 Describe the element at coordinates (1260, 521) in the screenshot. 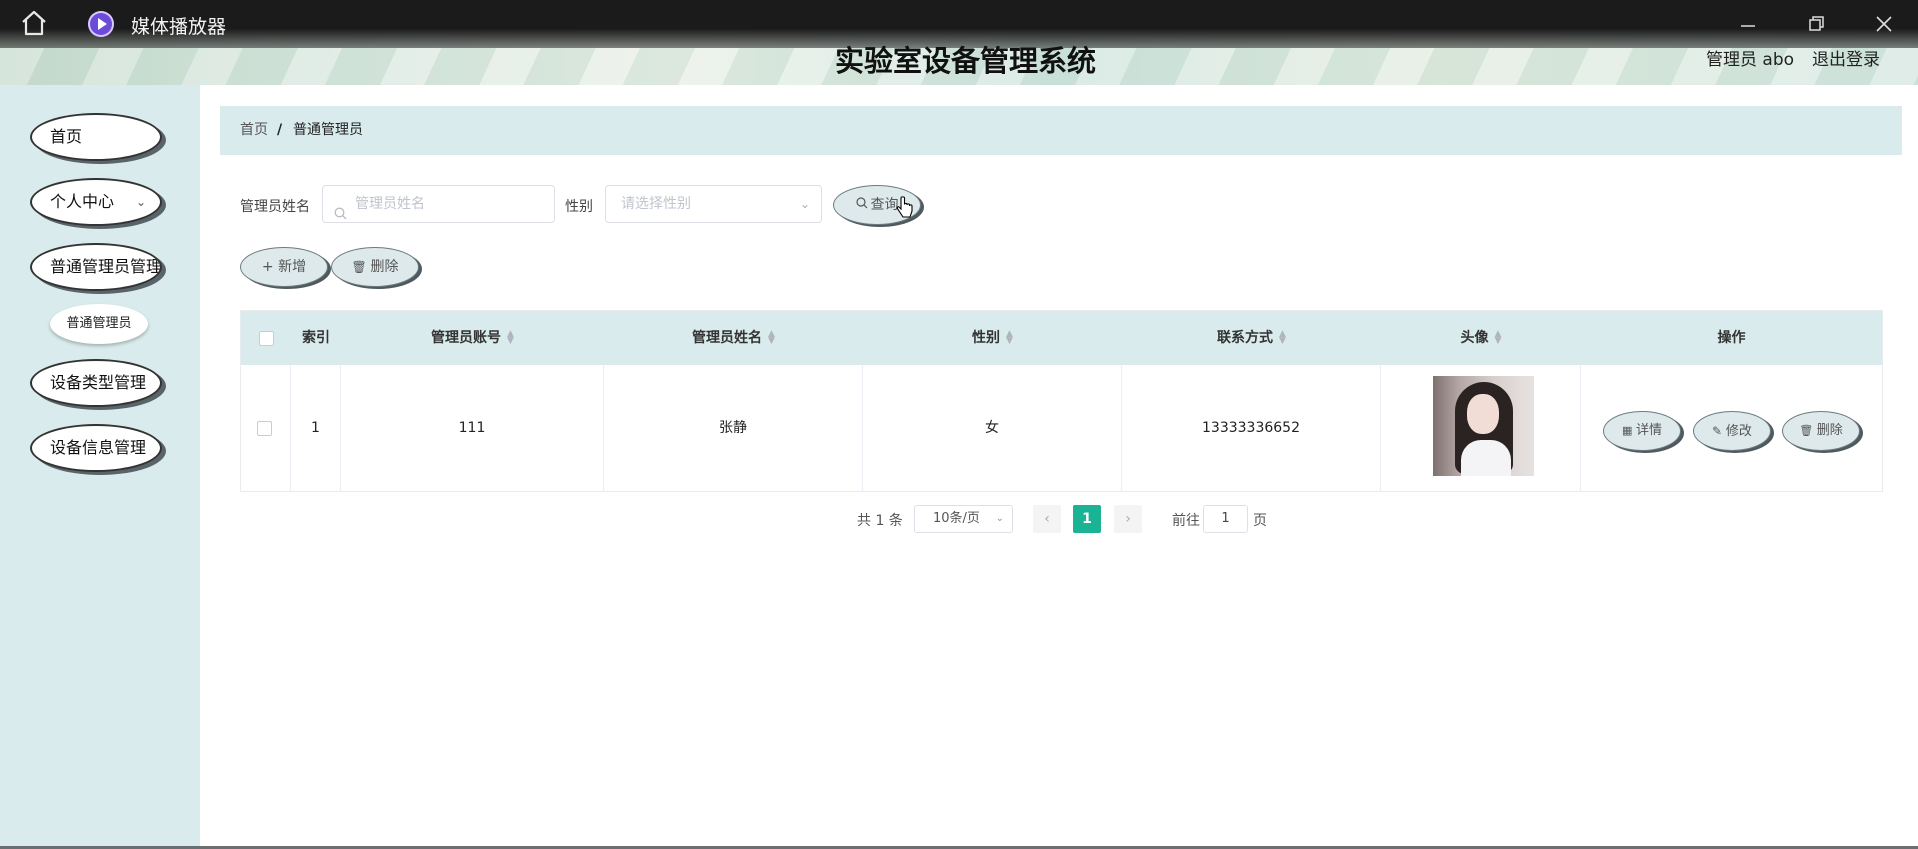

I see `page-unit-label: 页` at that location.